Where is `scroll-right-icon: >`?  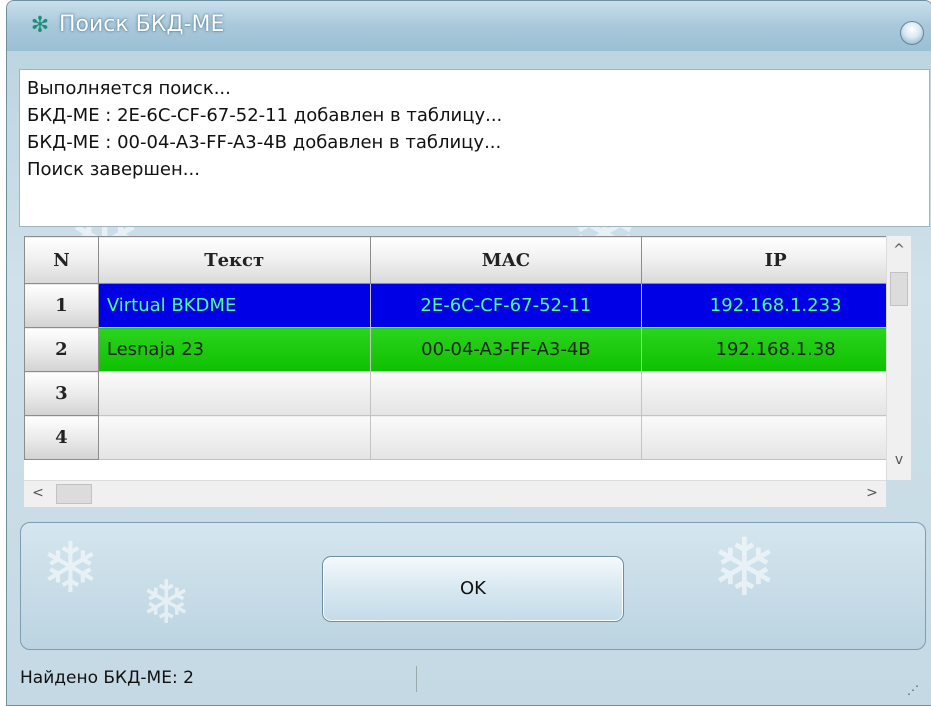 scroll-right-icon: > is located at coordinates (872, 493).